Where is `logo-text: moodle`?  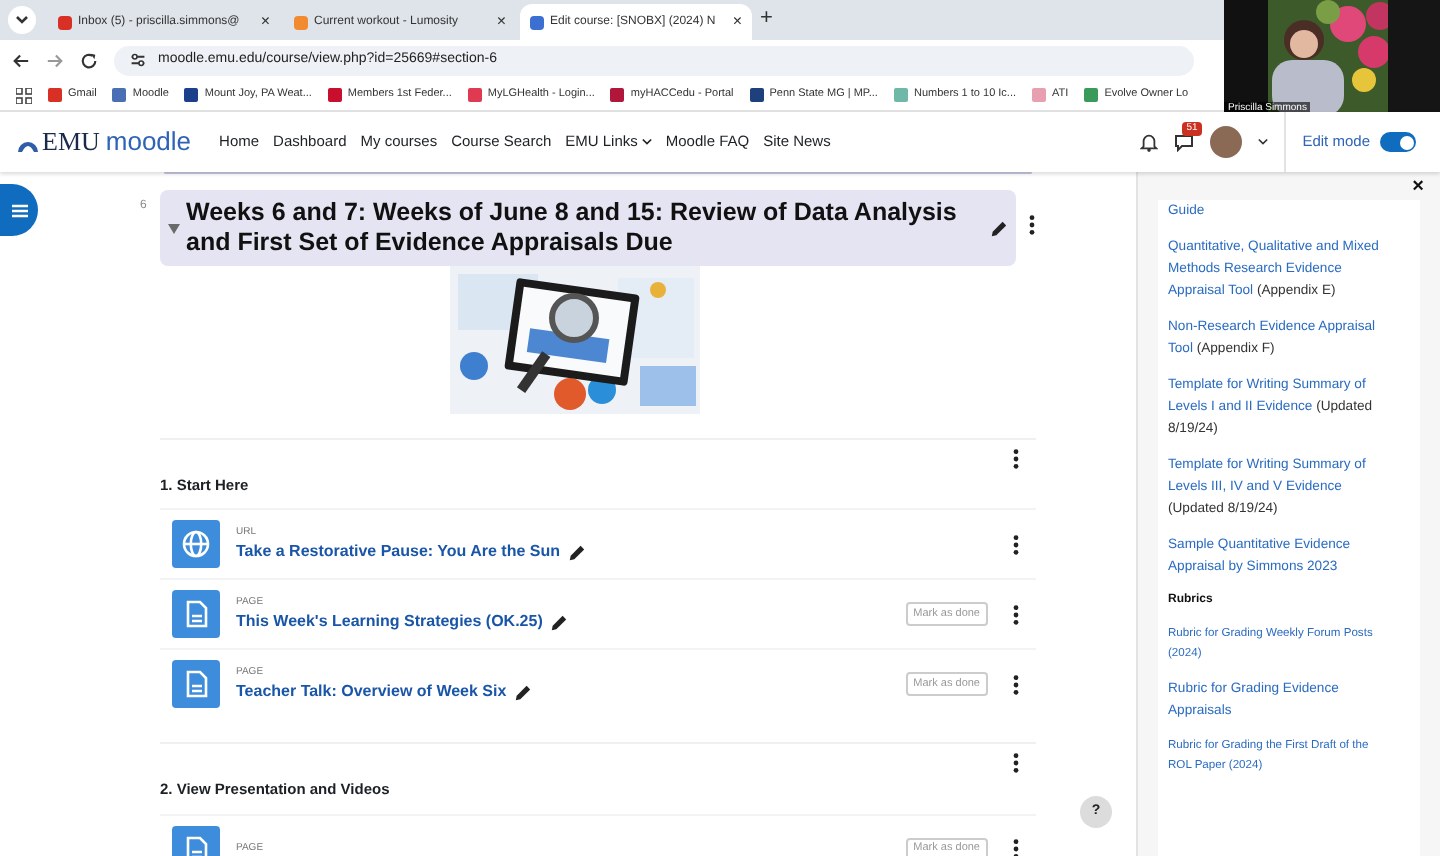
logo-text: moodle is located at coordinates (148, 142).